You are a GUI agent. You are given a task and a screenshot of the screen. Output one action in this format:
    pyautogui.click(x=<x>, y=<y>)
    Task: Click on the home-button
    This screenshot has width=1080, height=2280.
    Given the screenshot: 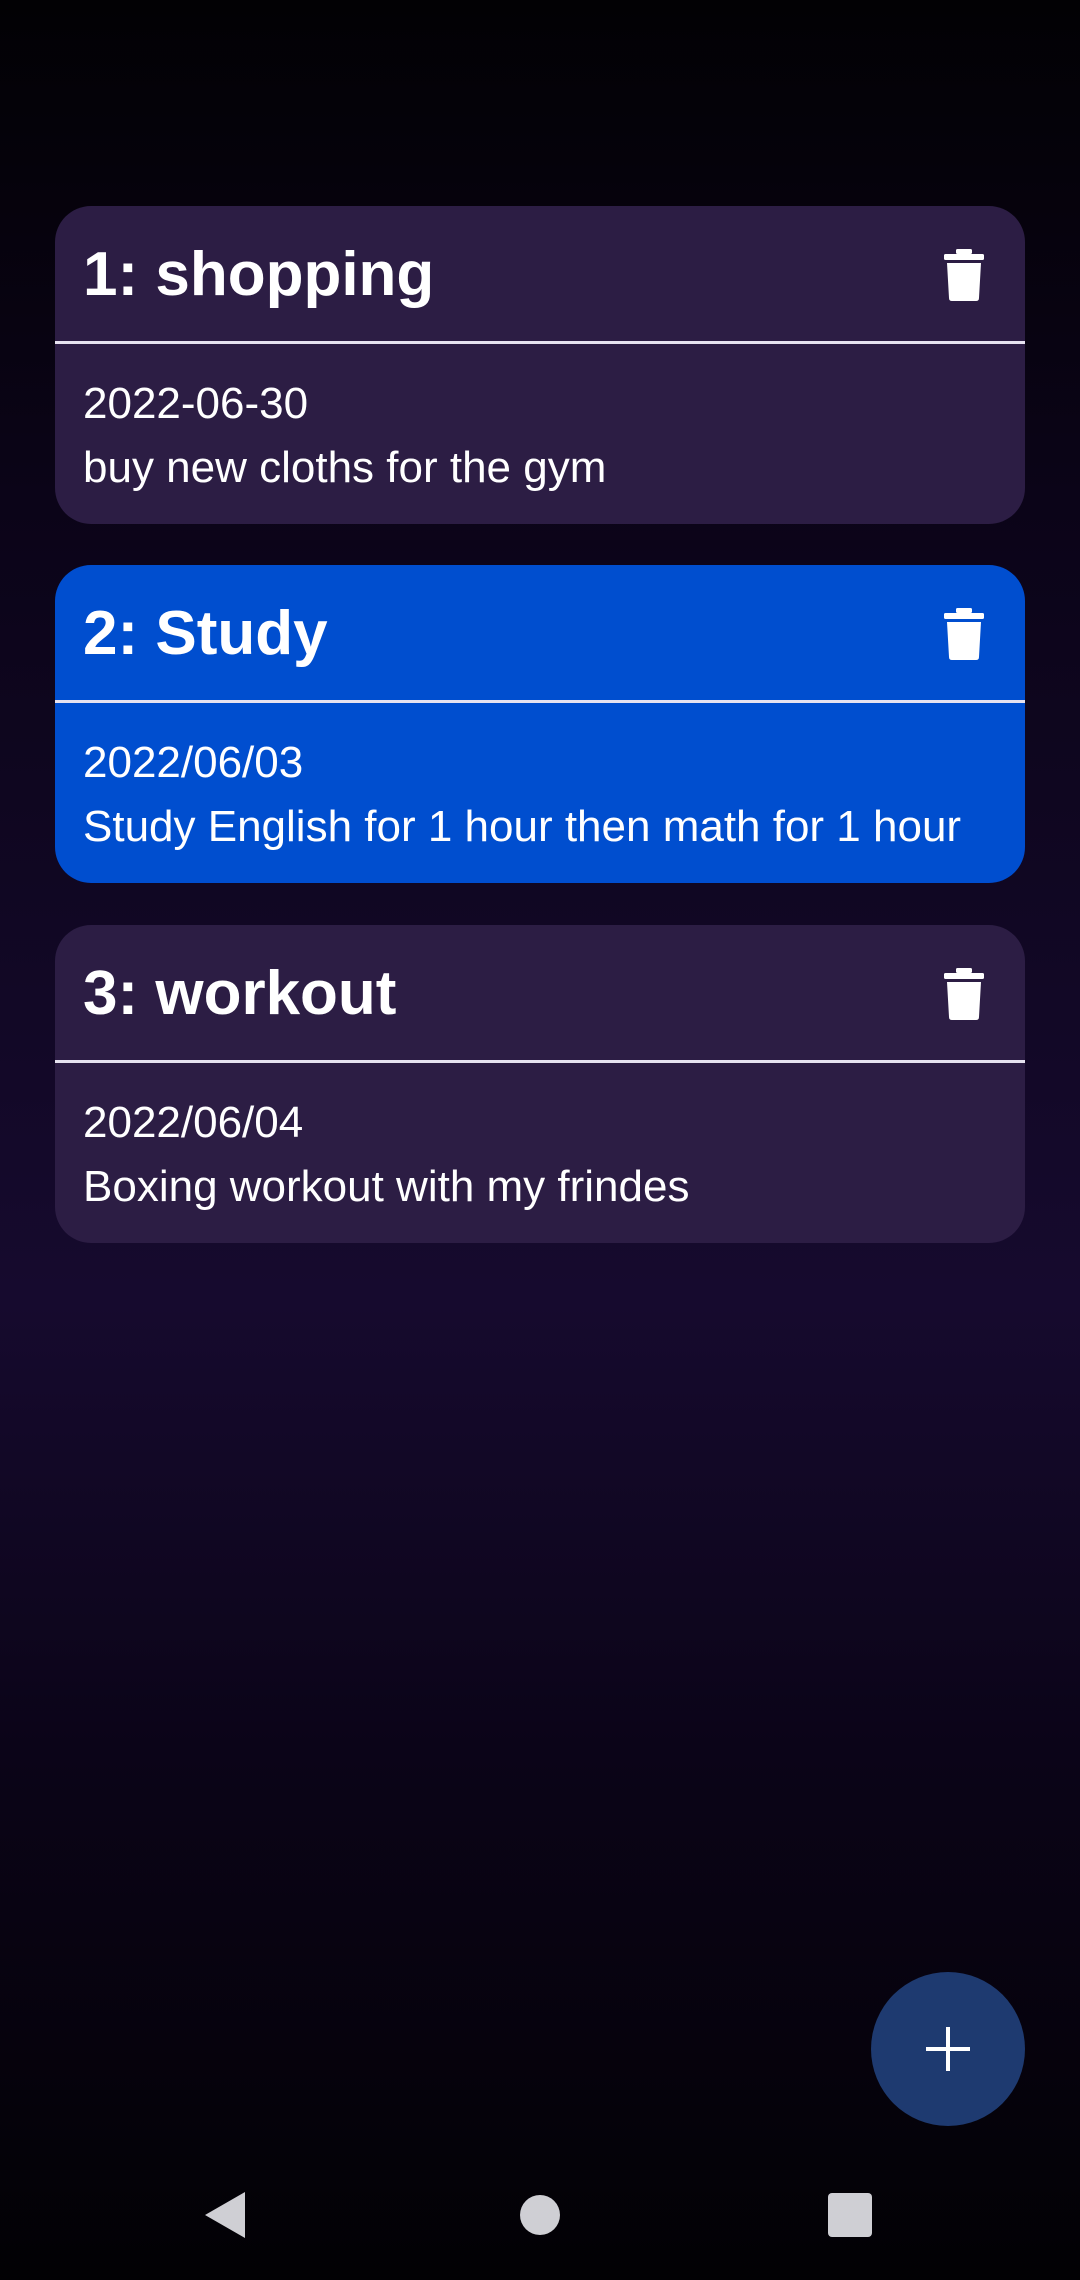 What is the action you would take?
    pyautogui.click(x=540, y=2215)
    